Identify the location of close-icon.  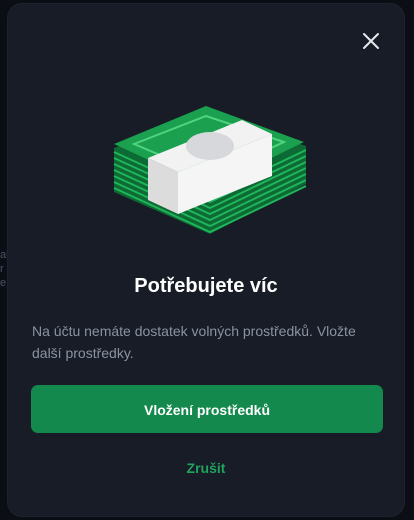
(371, 41).